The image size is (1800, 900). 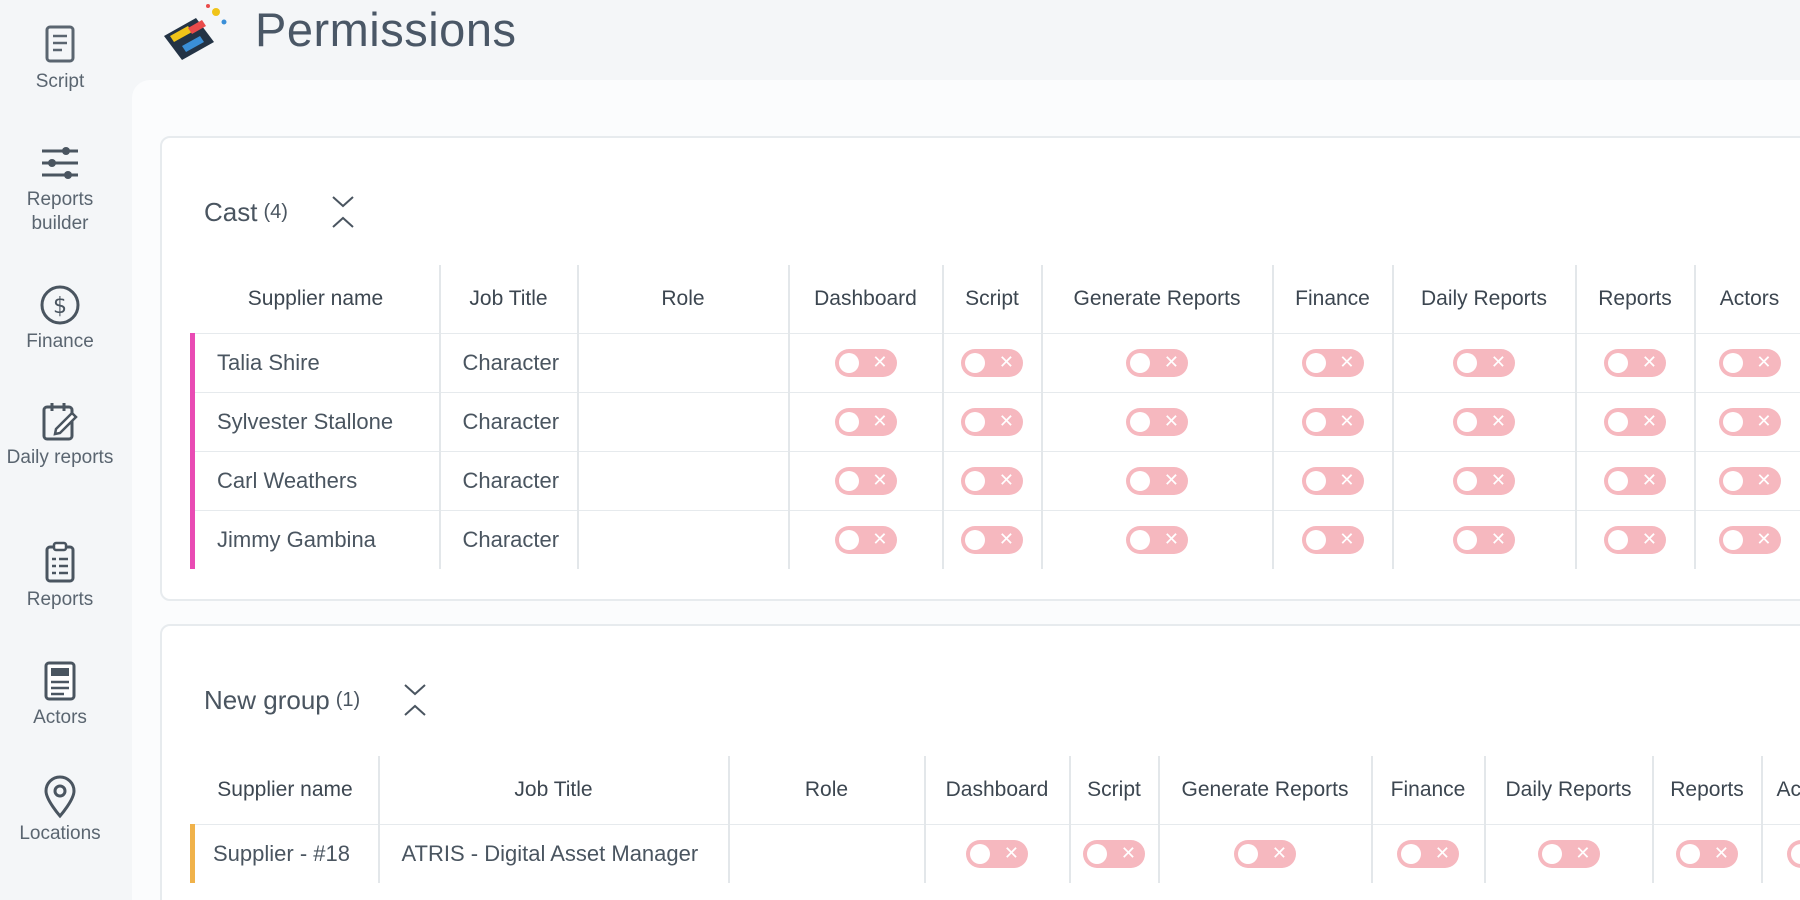 What do you see at coordinates (60, 457) in the screenshot?
I see `sidebar-item-label: Daily reports` at bounding box center [60, 457].